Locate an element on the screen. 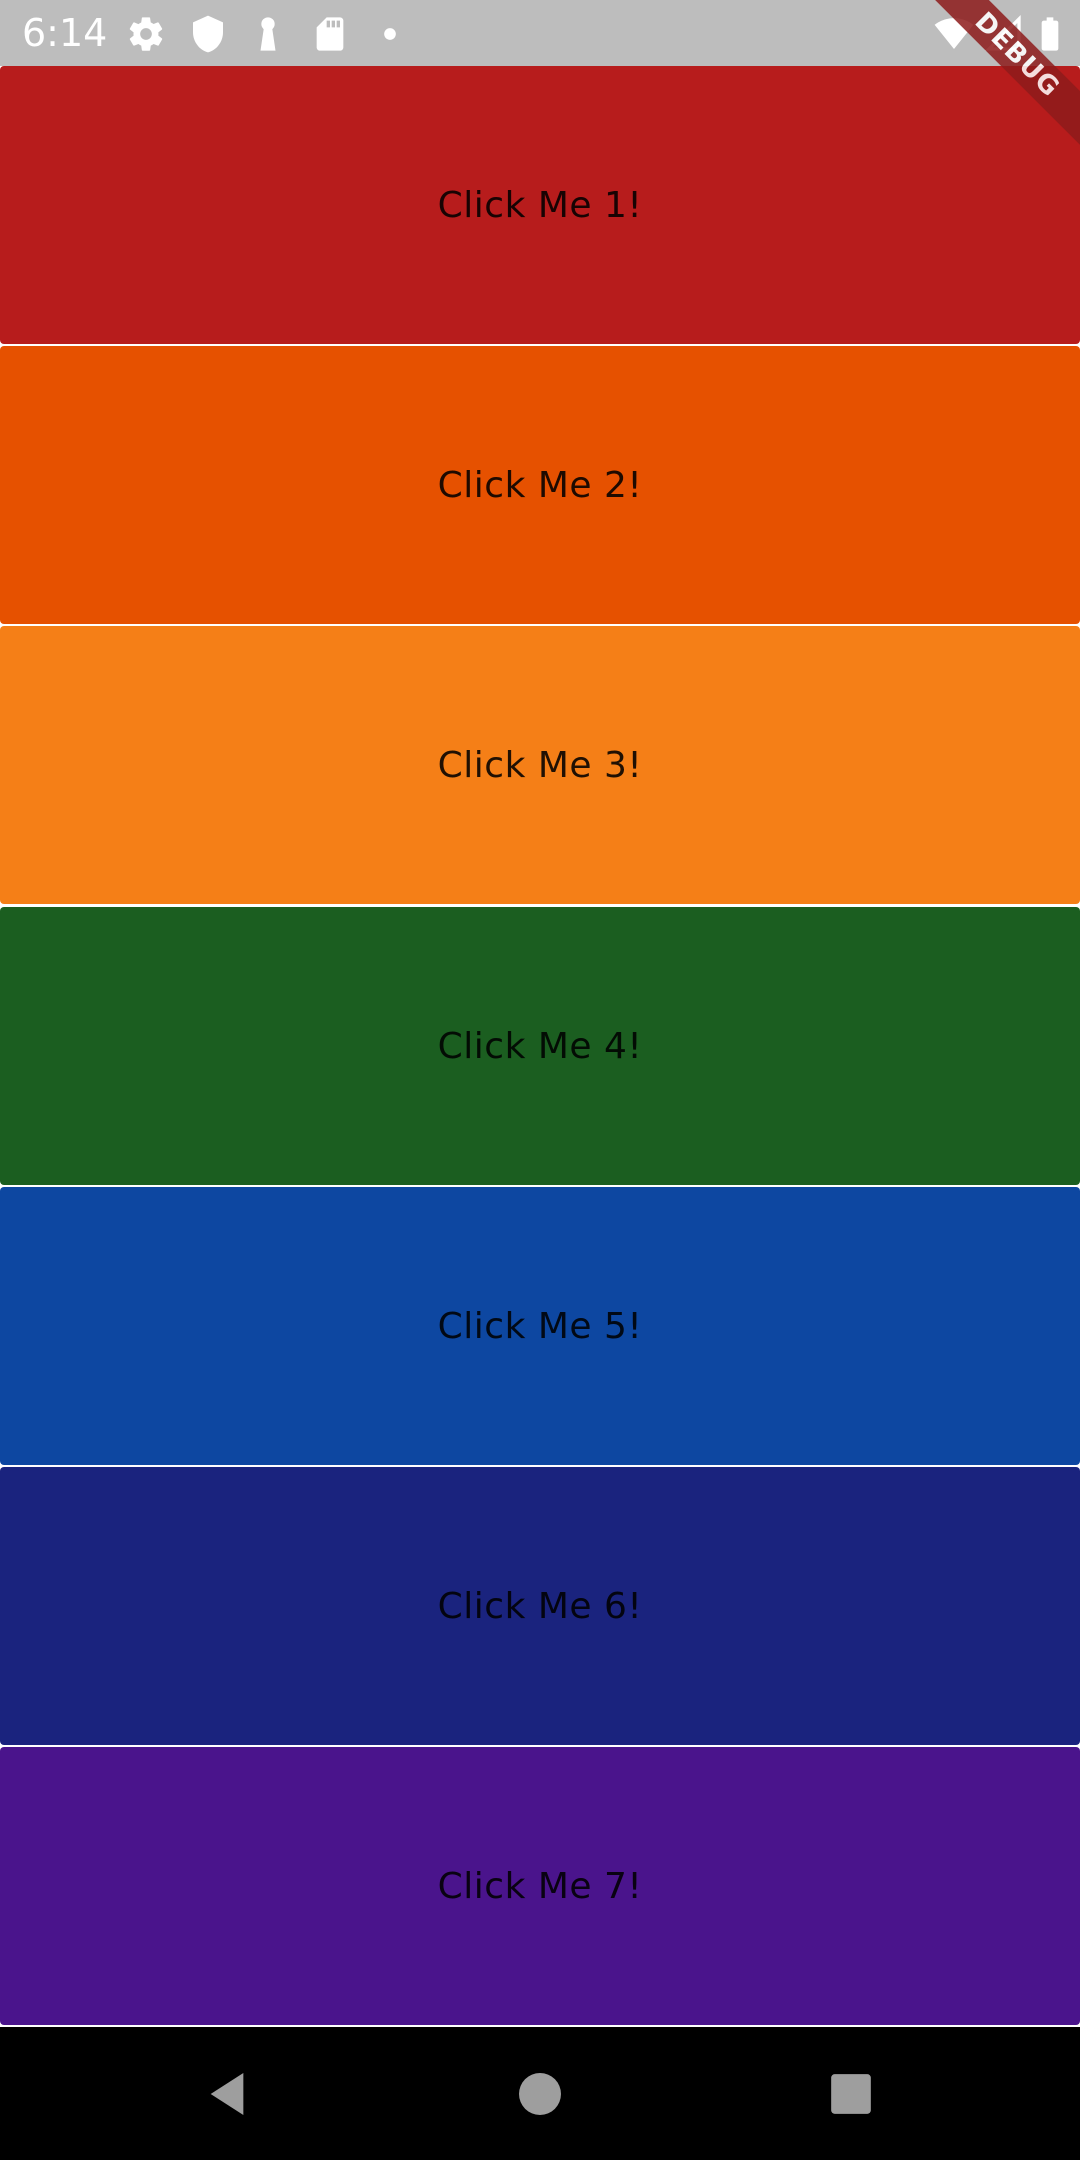  home-button is located at coordinates (540, 2094).